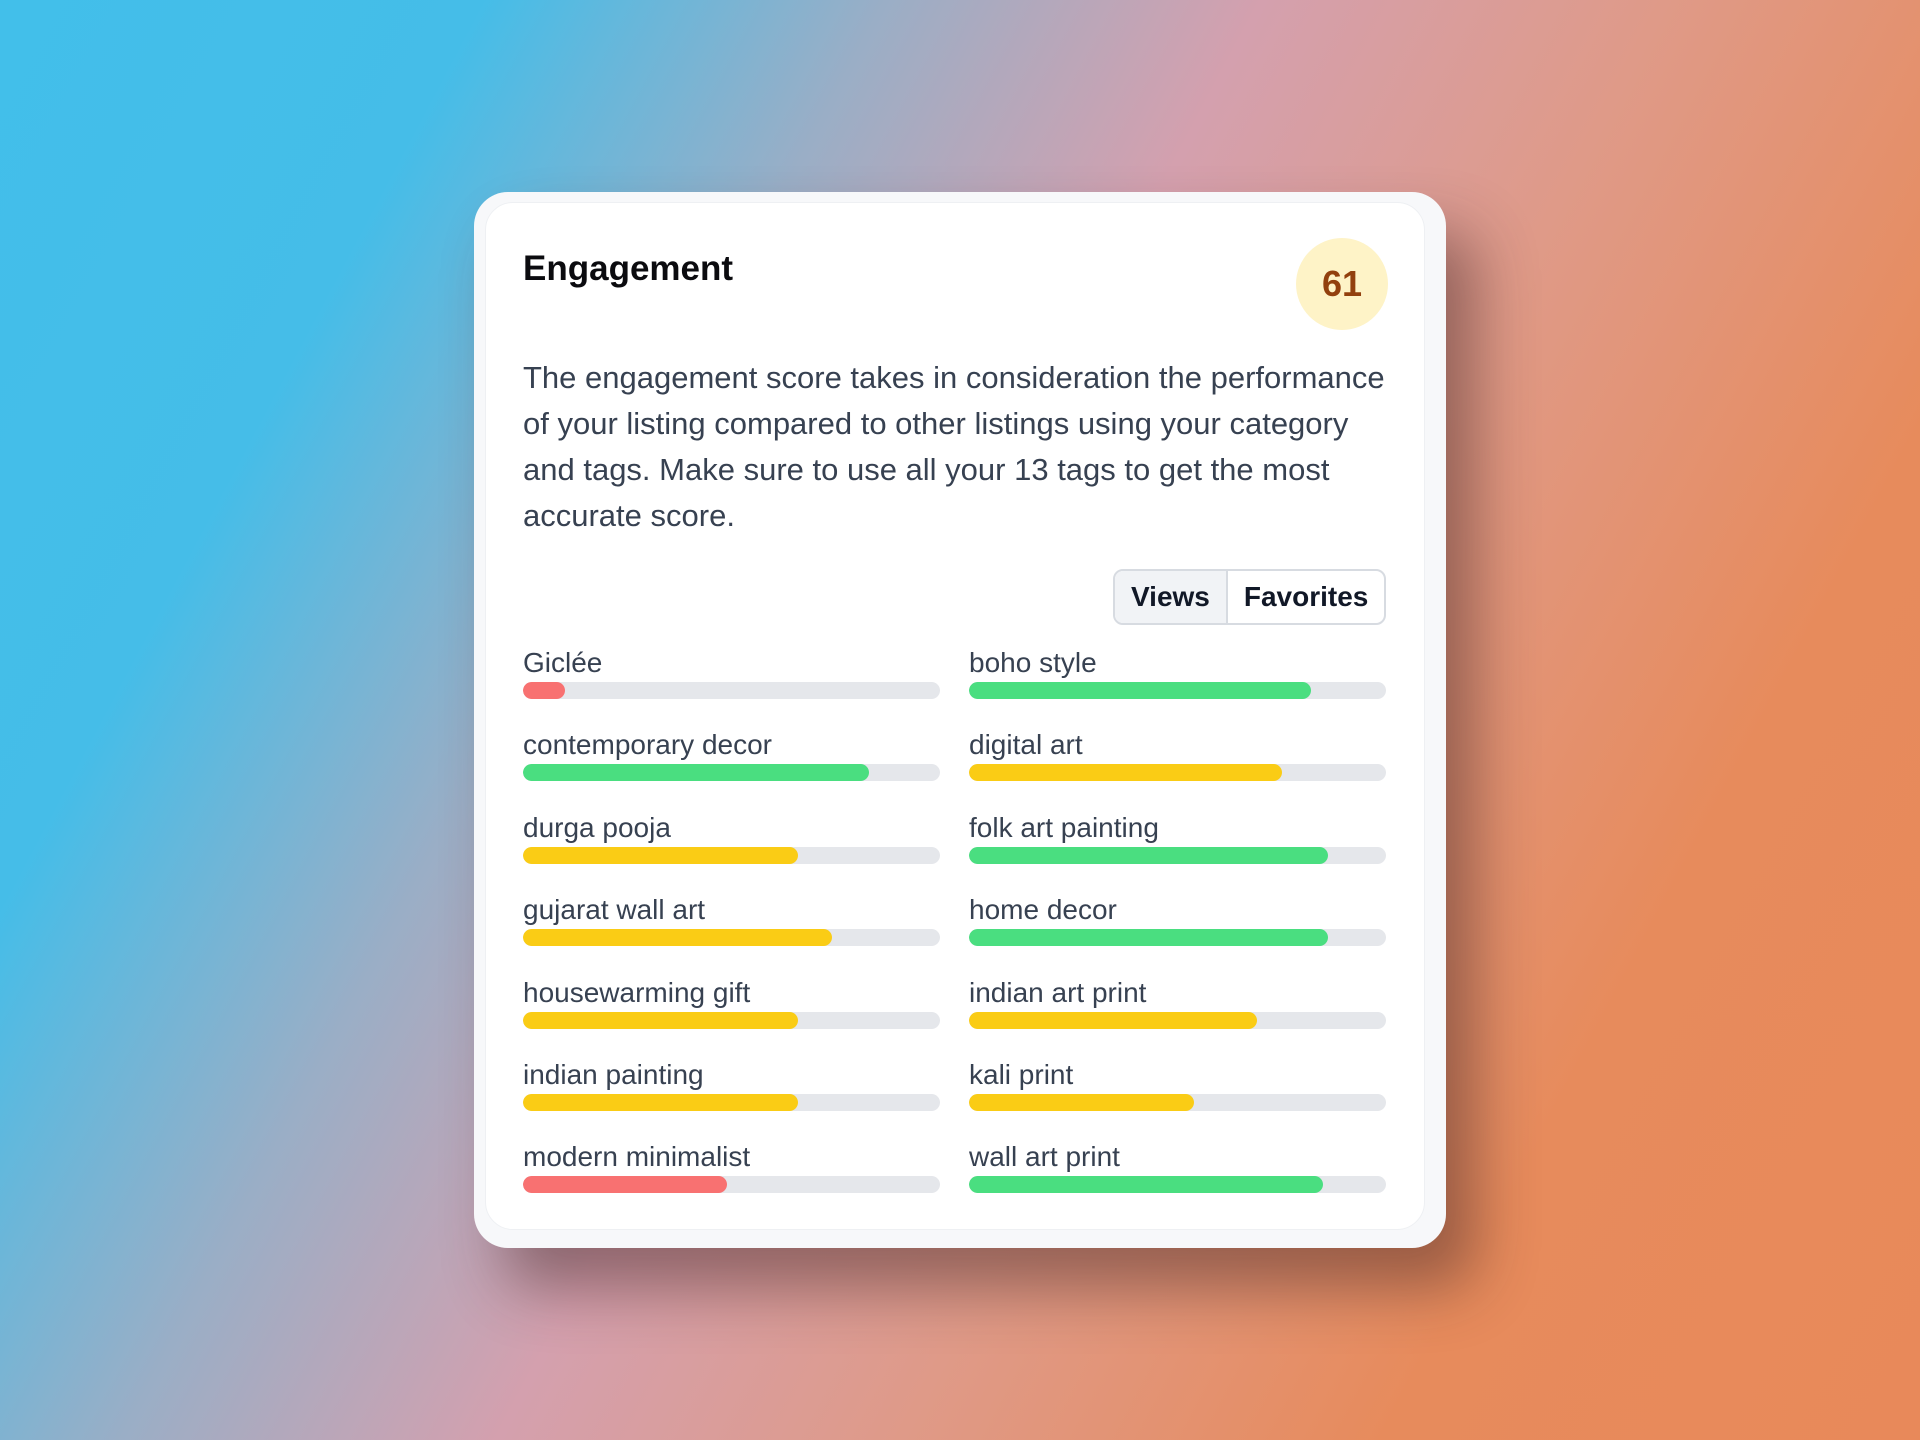  I want to click on card-title: Engagement, so click(628, 268).